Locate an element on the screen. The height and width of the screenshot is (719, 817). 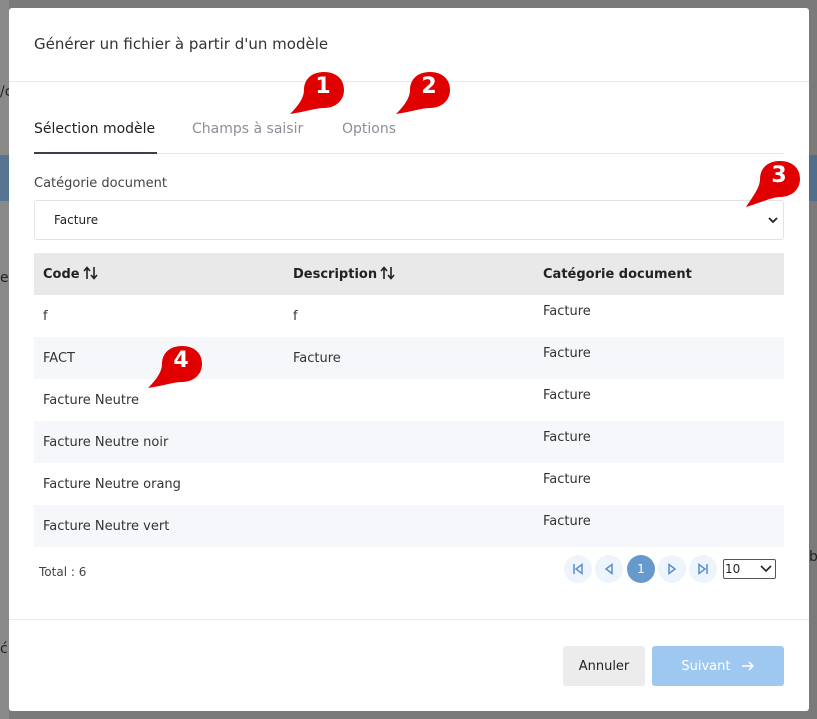
cell-description: Facture is located at coordinates (409, 358).